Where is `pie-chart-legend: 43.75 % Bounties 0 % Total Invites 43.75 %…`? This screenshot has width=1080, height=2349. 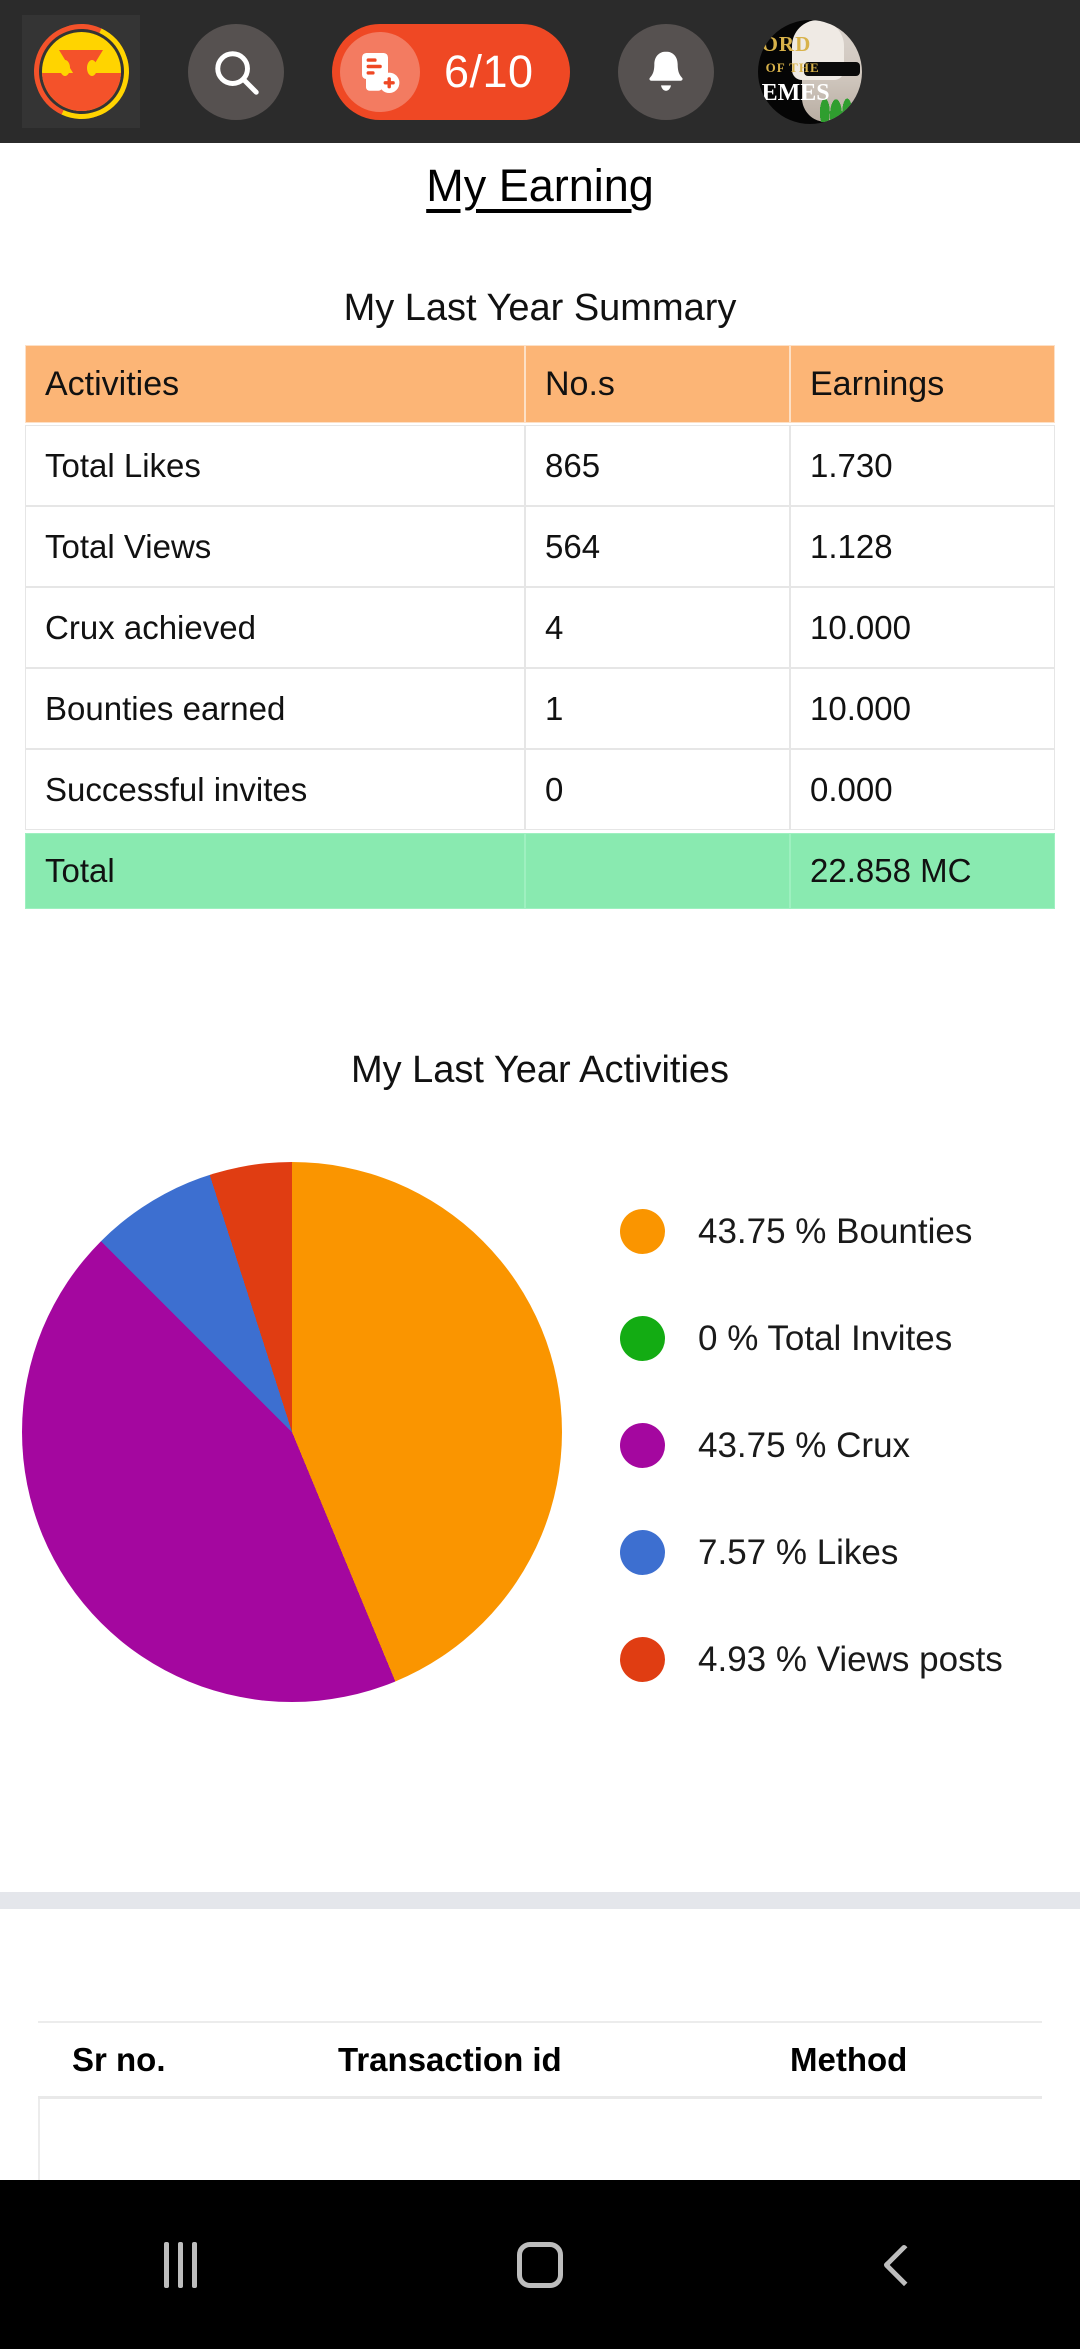
pie-chart-legend: 43.75 % Bounties 0 % Total Invites 43.75 %… is located at coordinates (840, 1445).